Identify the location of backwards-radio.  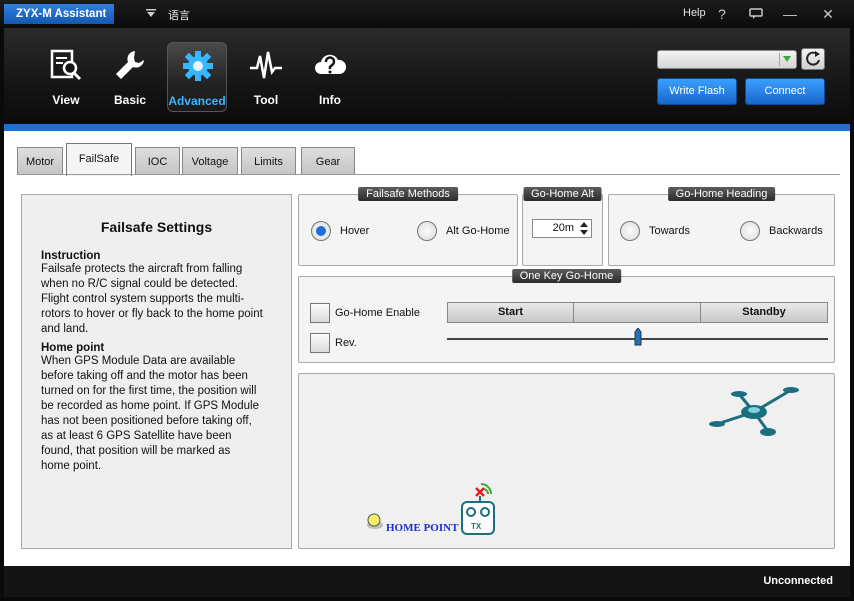
(750, 231).